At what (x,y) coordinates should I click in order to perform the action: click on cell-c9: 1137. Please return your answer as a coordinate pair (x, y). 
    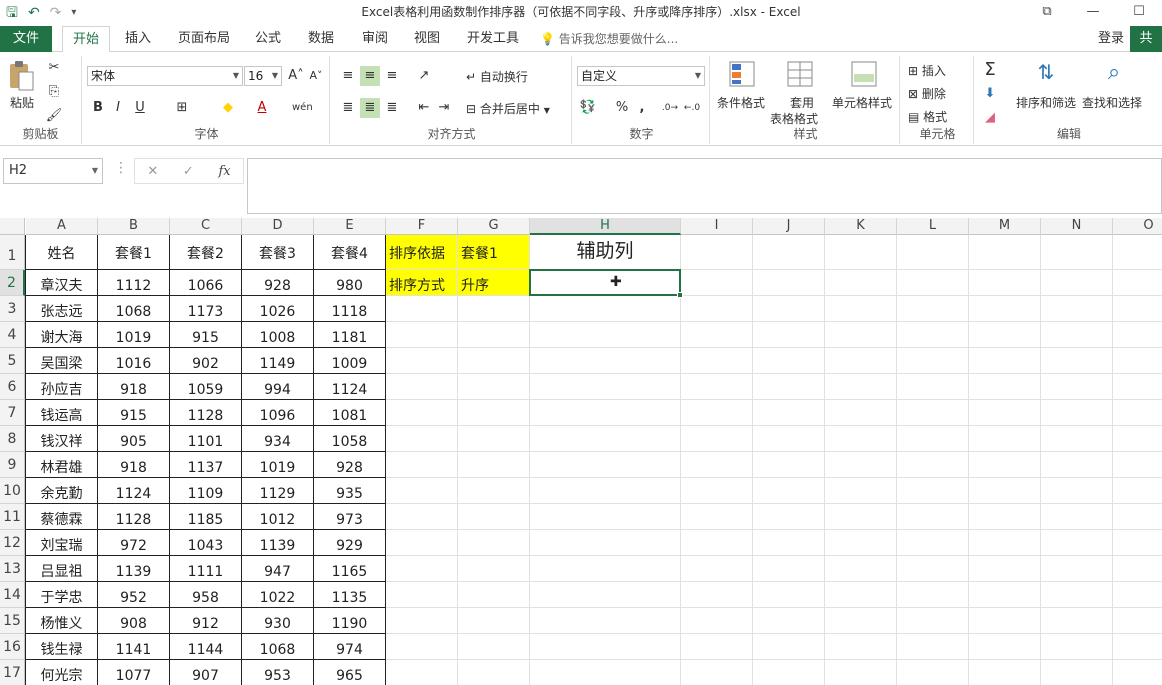
    Looking at the image, I should click on (206, 465).